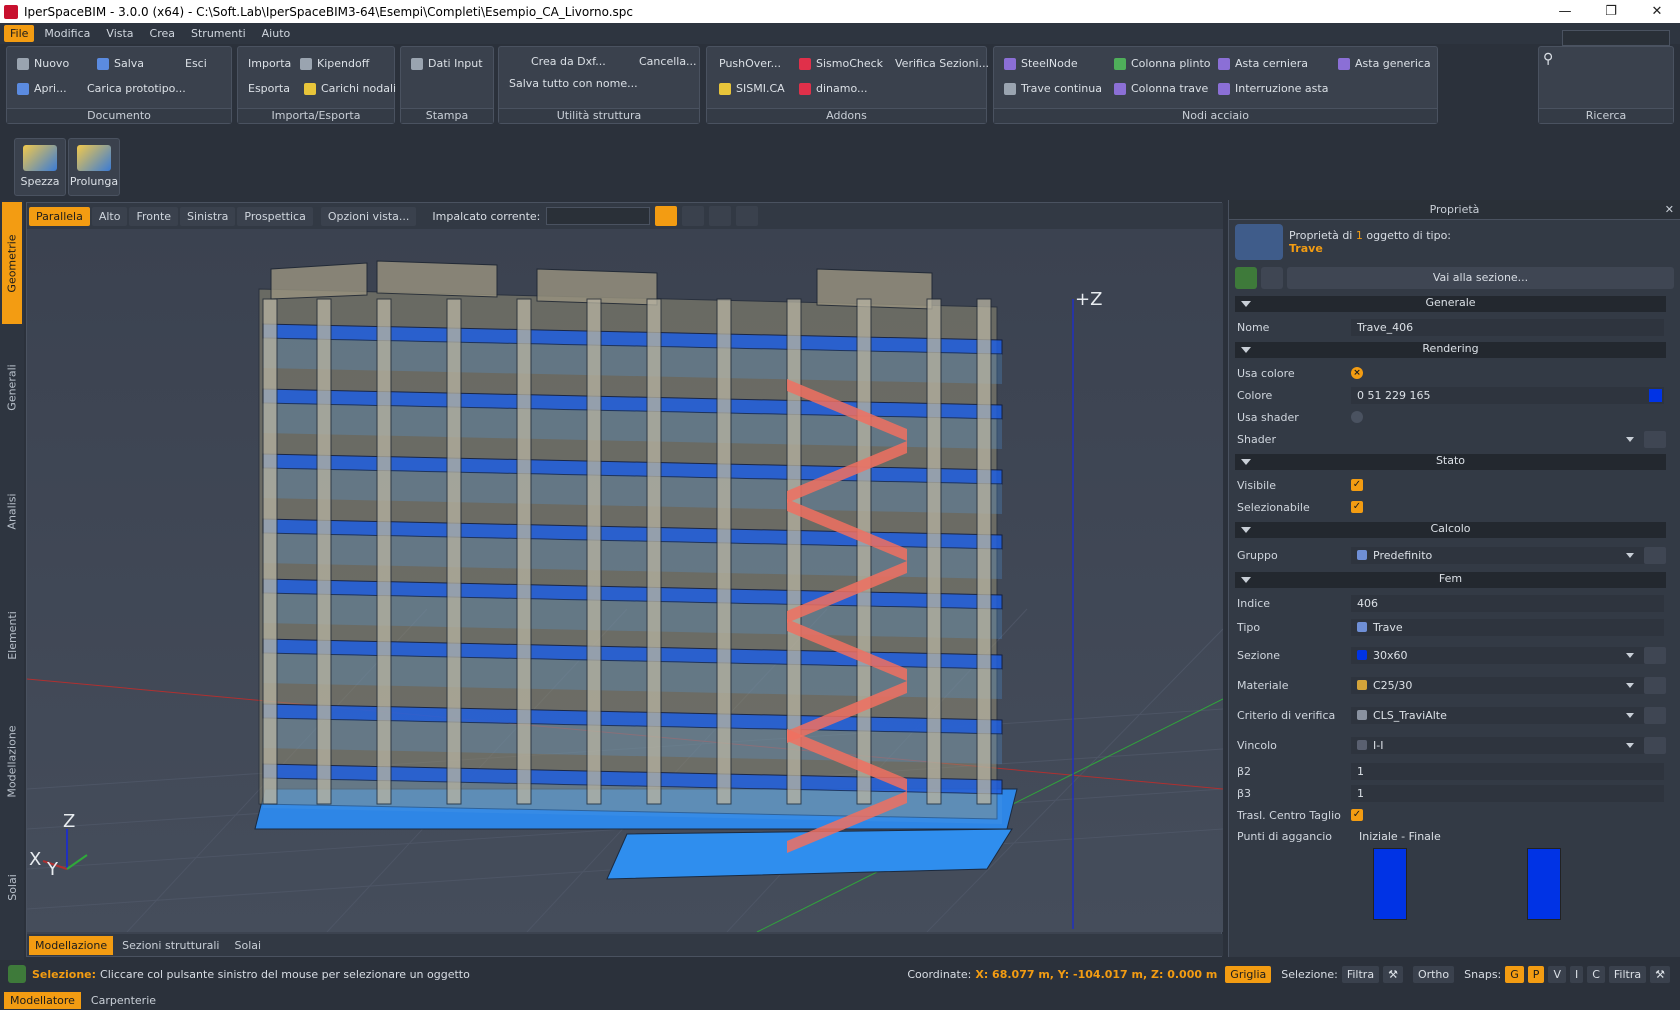 This screenshot has width=1680, height=1010. What do you see at coordinates (59, 216) in the screenshot?
I see `view-parallela-button: Parallela` at bounding box center [59, 216].